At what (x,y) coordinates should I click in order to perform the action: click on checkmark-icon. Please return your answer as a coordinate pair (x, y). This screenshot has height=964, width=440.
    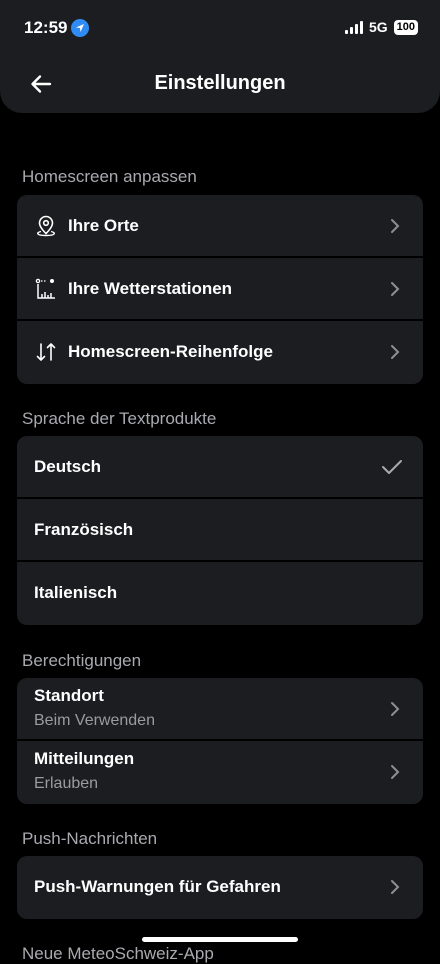
    Looking at the image, I should click on (392, 467).